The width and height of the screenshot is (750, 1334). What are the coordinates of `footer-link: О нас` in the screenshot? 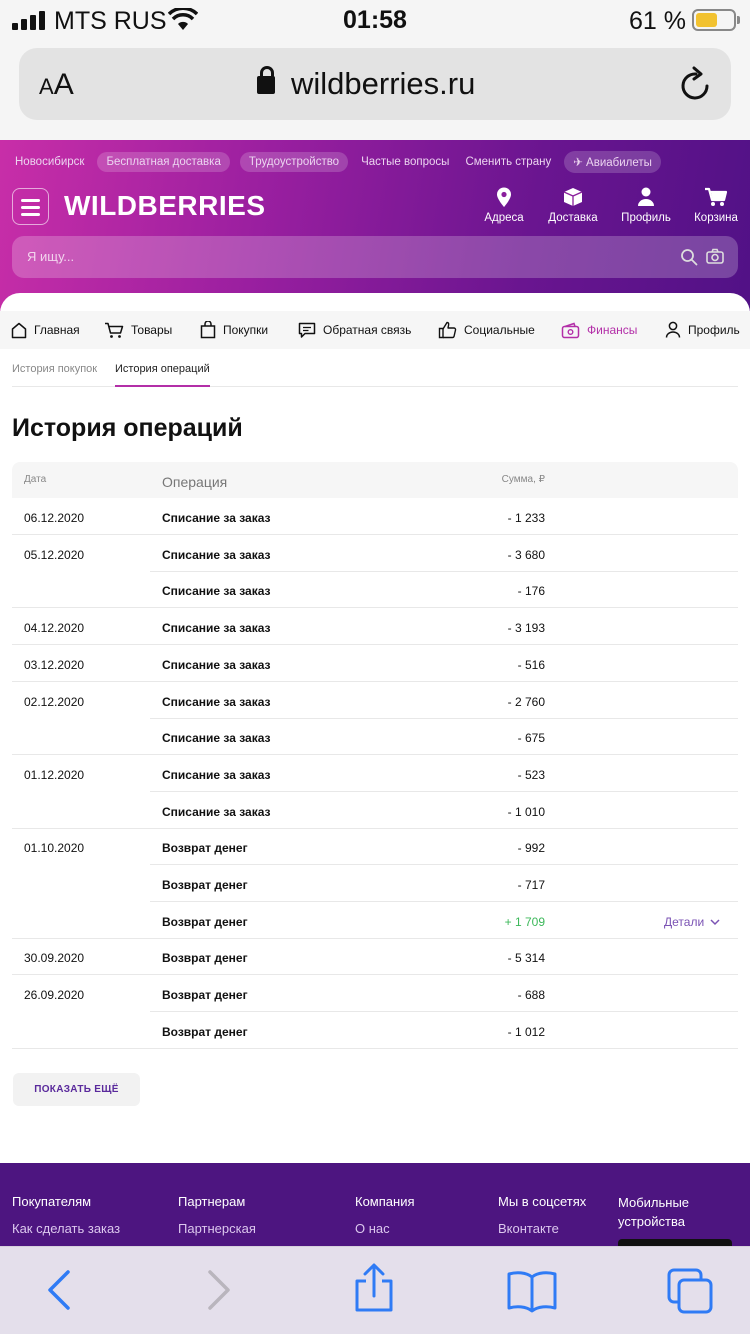 It's located at (385, 1228).